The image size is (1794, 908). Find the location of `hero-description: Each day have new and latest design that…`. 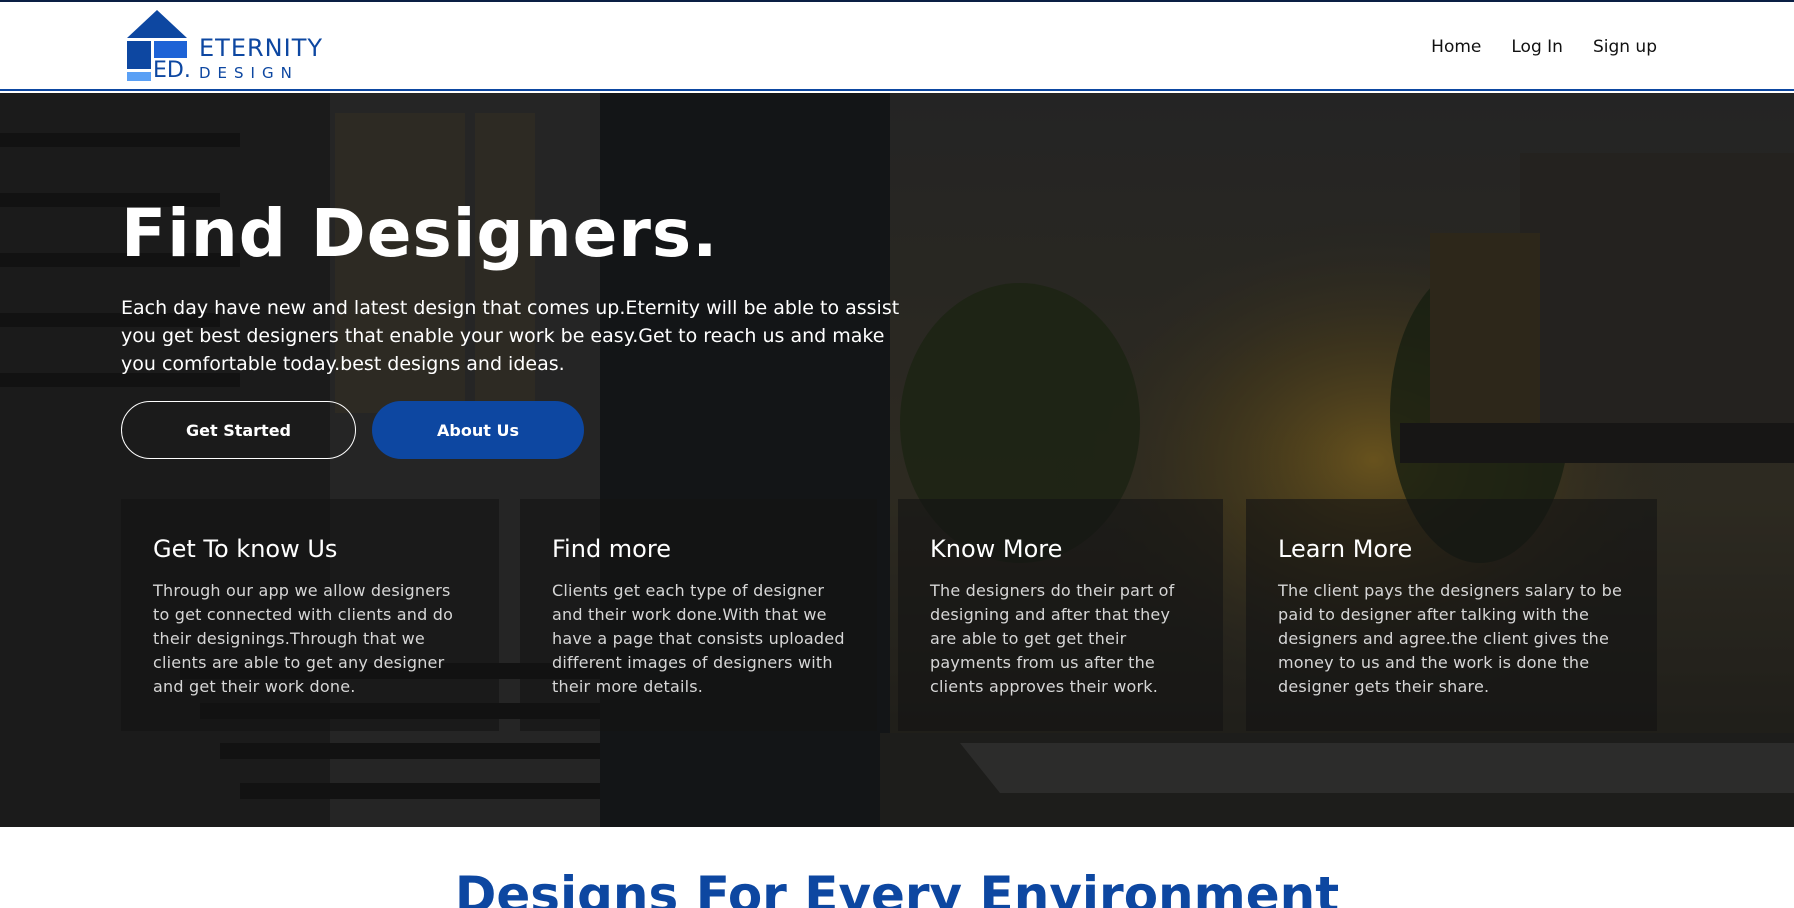

hero-description: Each day have new and latest design that… is located at coordinates (510, 336).